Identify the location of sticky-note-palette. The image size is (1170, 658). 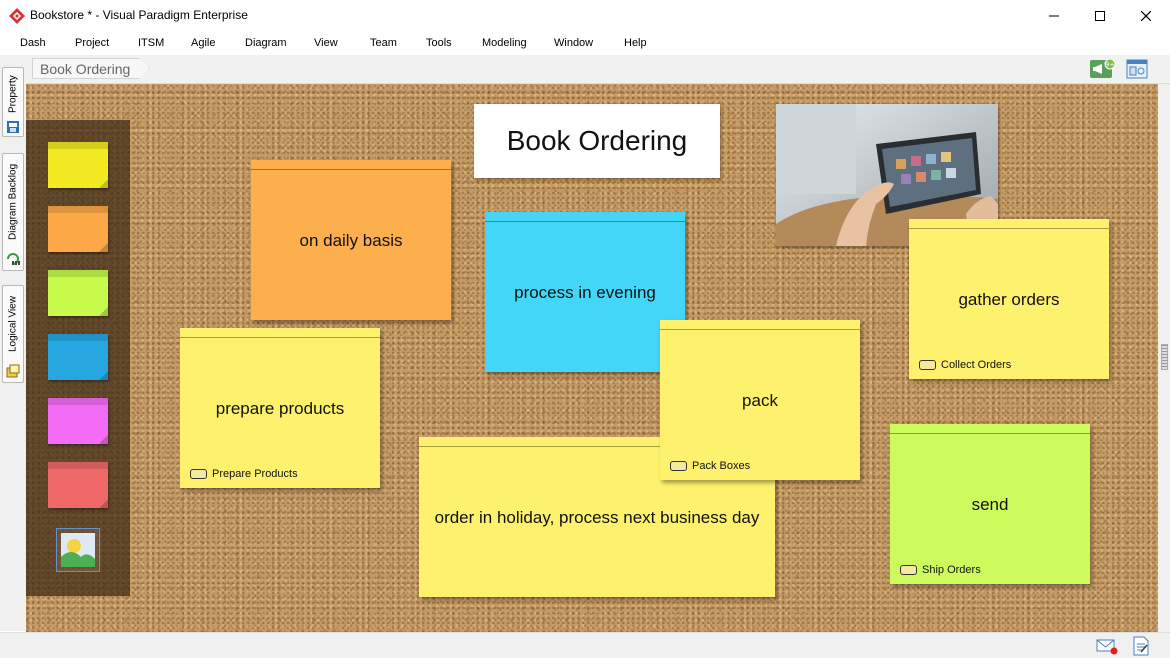
(78, 358).